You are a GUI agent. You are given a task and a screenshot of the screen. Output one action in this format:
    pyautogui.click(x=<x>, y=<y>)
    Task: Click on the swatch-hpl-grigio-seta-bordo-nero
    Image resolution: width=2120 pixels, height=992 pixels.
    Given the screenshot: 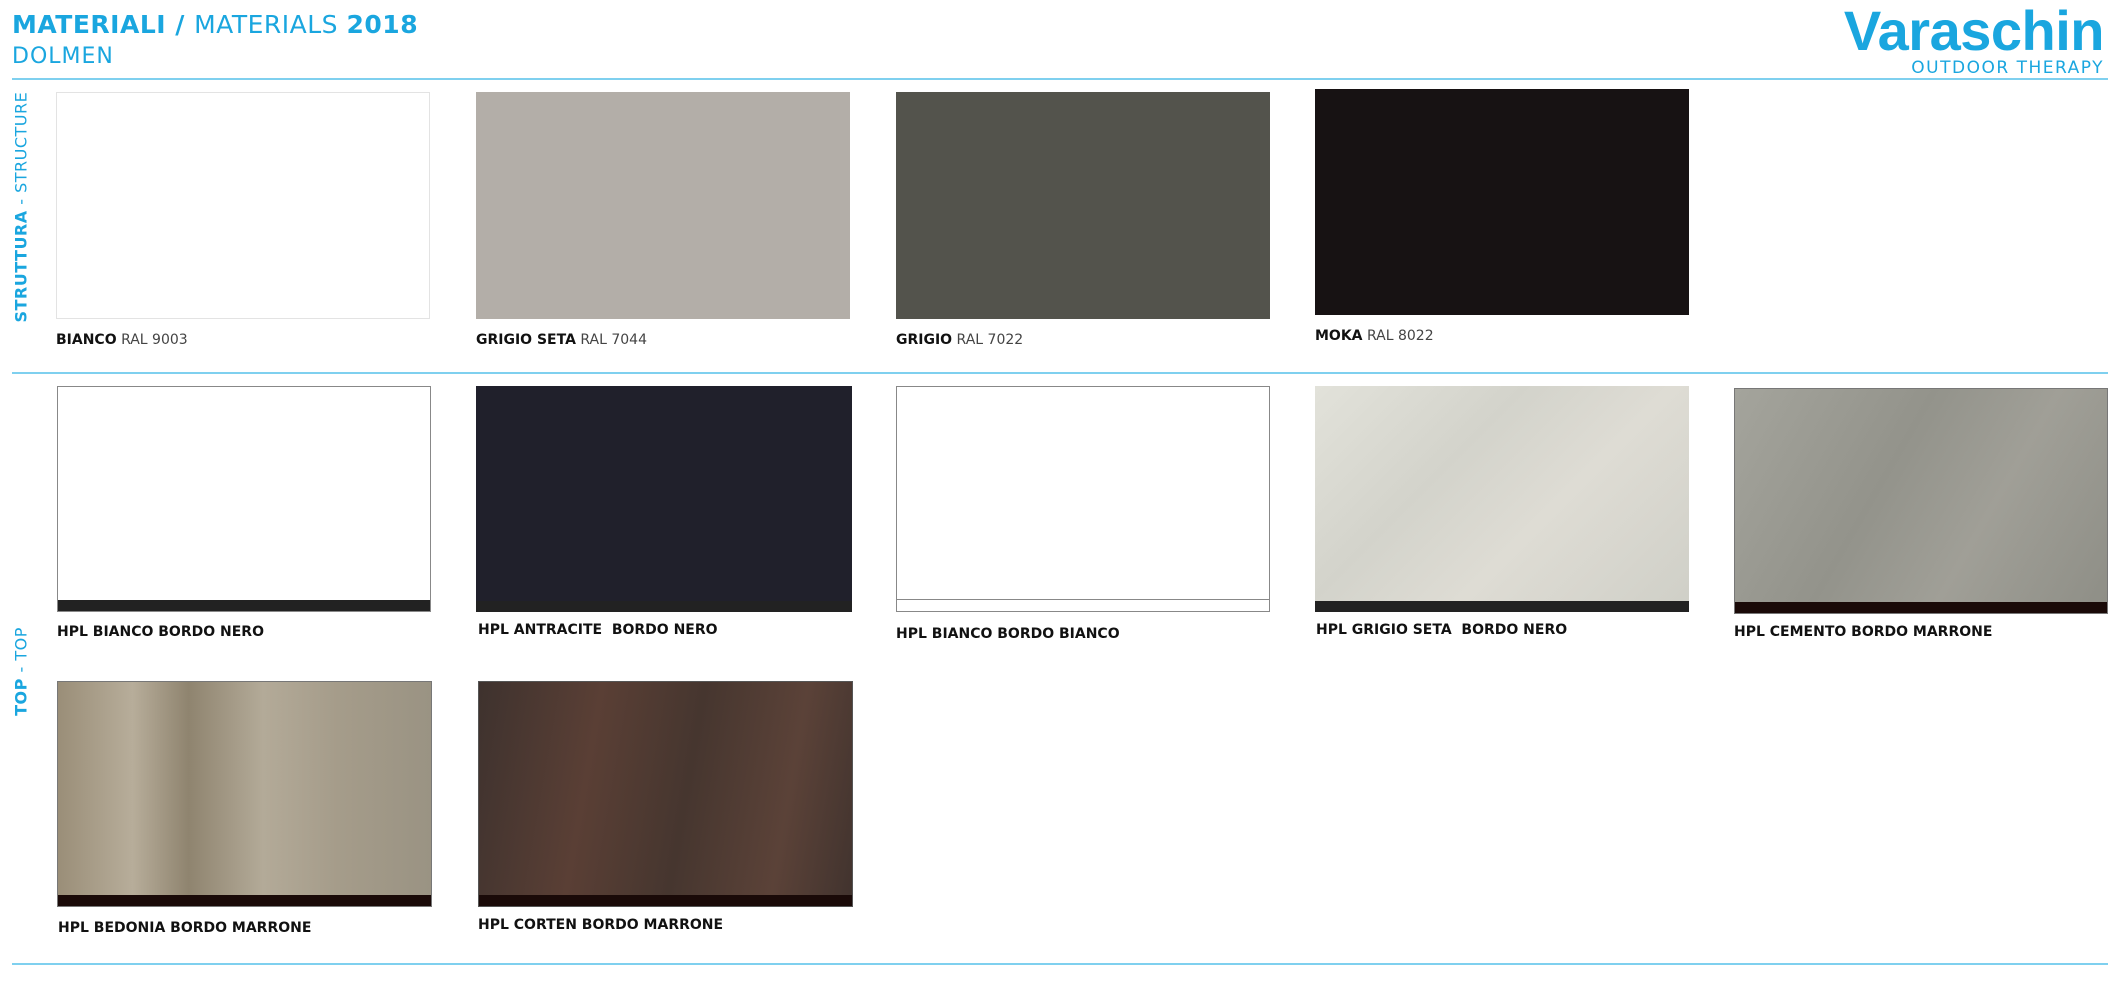 What is the action you would take?
    pyautogui.click(x=1502, y=499)
    